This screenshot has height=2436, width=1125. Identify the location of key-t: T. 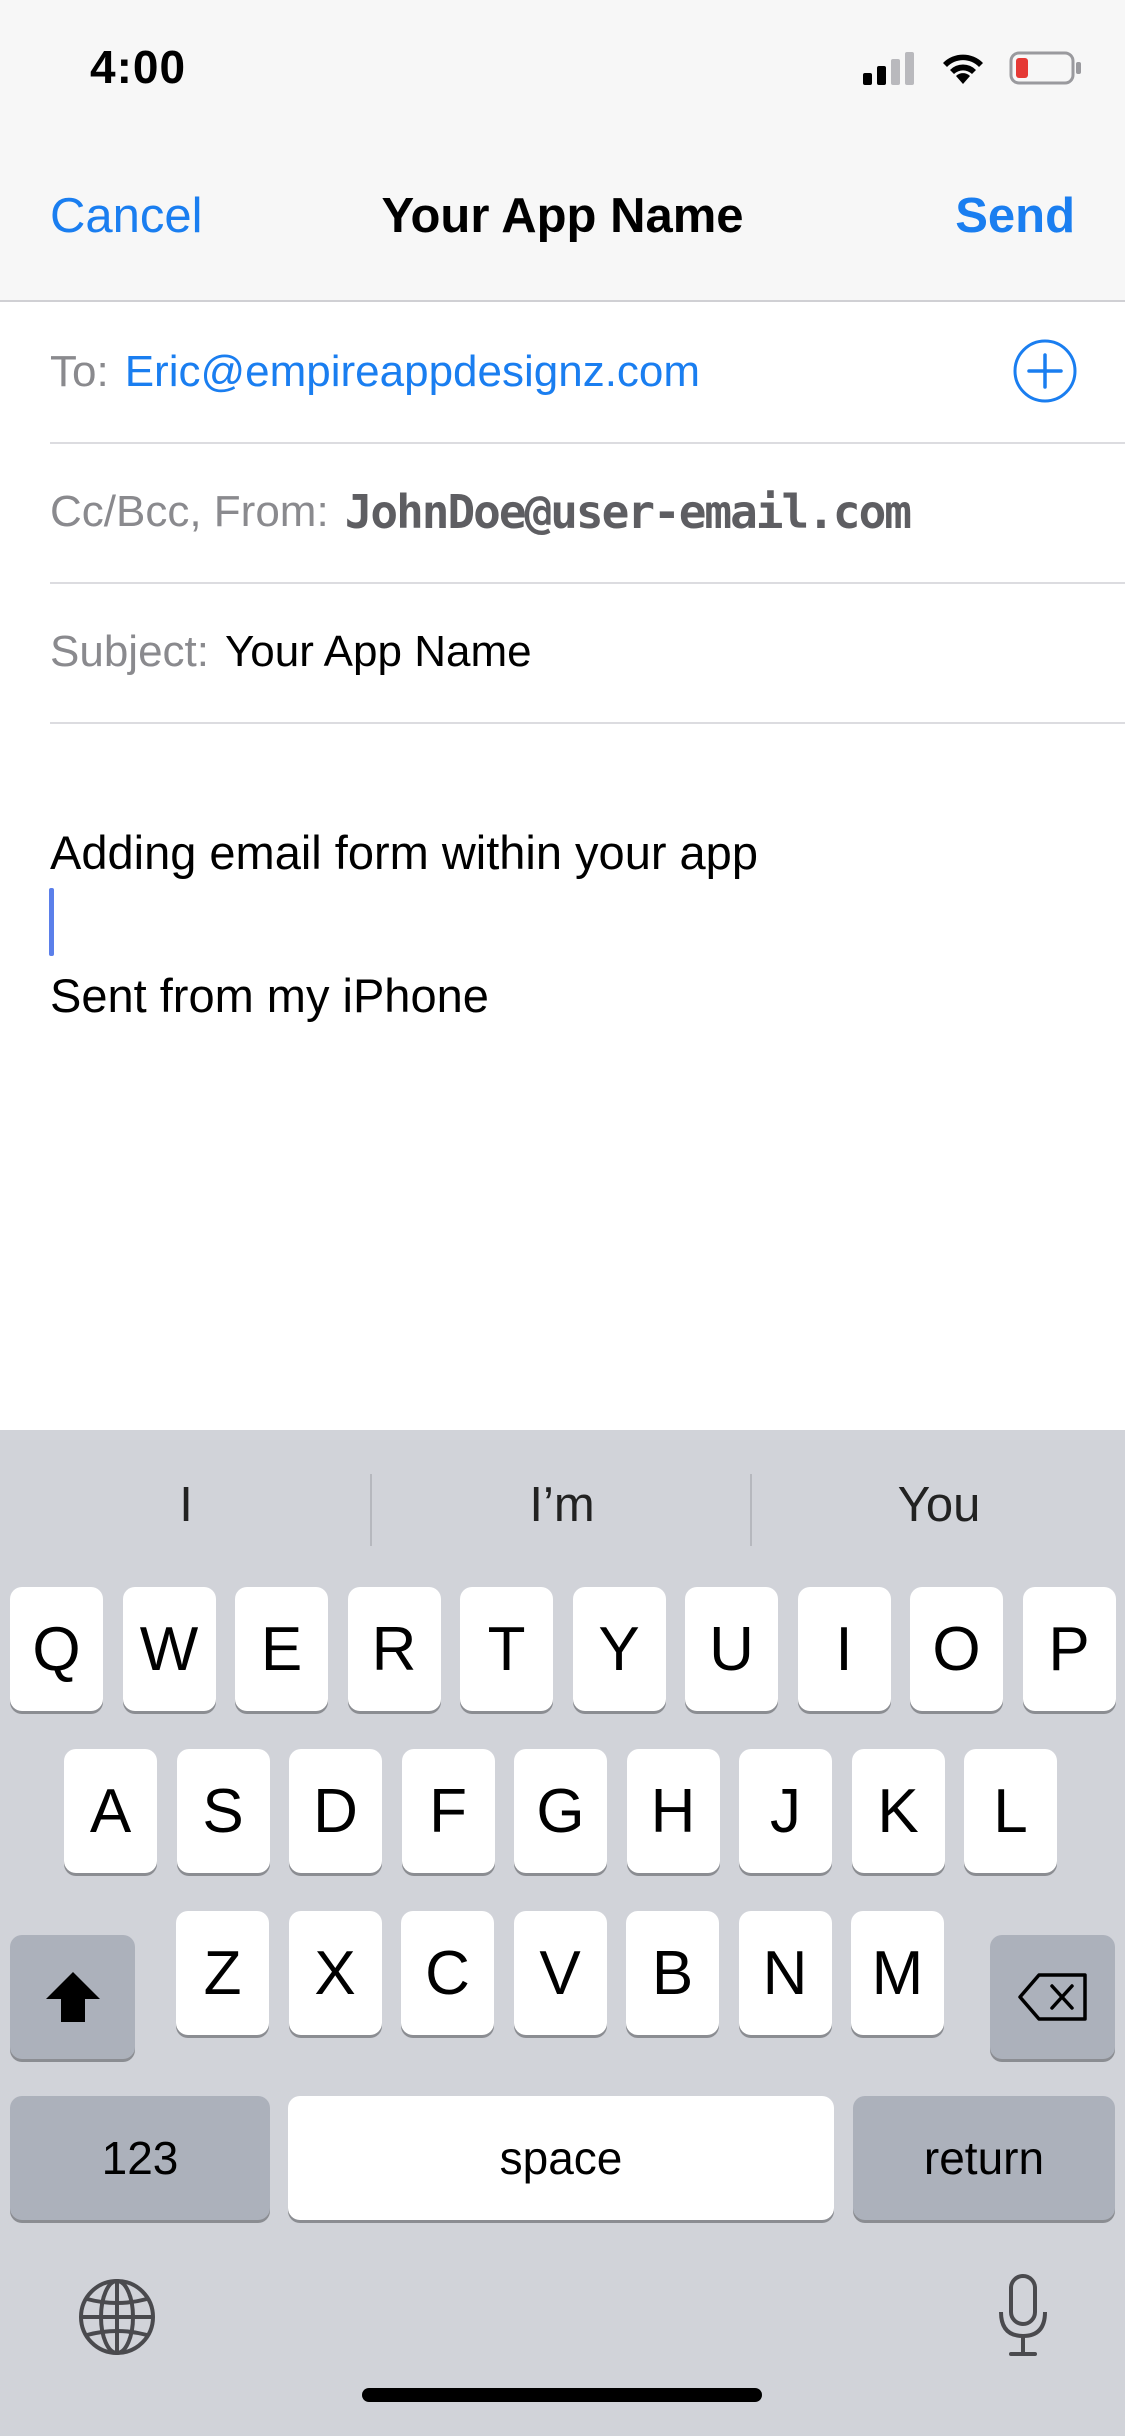
(506, 1649).